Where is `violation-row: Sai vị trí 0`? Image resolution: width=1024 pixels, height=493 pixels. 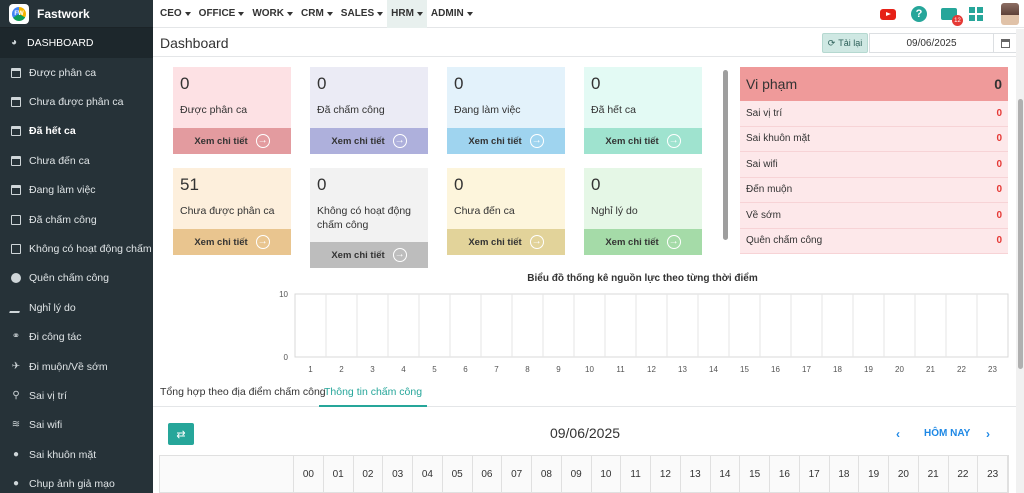
violation-row: Sai vị trí 0 is located at coordinates (874, 114).